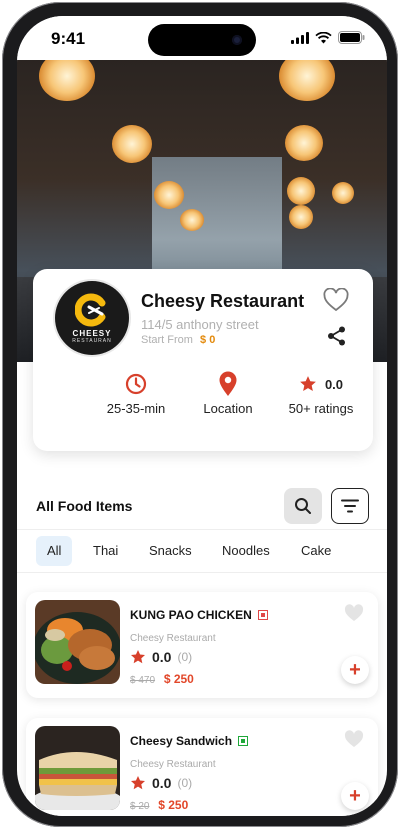  Describe the element at coordinates (84, 506) in the screenshot. I see `section-title: All Food Items` at that location.